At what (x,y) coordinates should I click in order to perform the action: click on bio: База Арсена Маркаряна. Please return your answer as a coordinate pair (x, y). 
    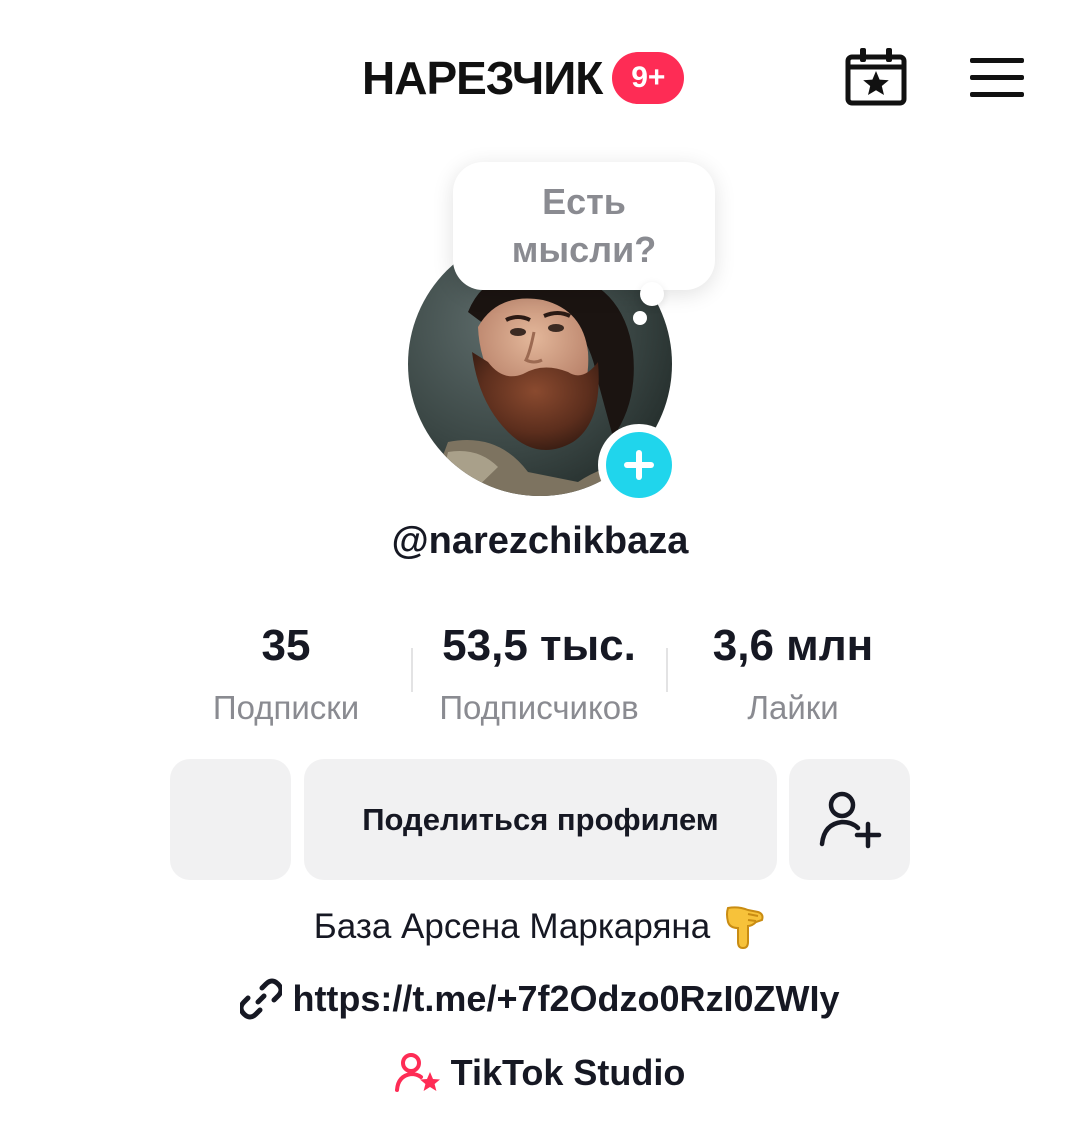
    Looking at the image, I should click on (540, 927).